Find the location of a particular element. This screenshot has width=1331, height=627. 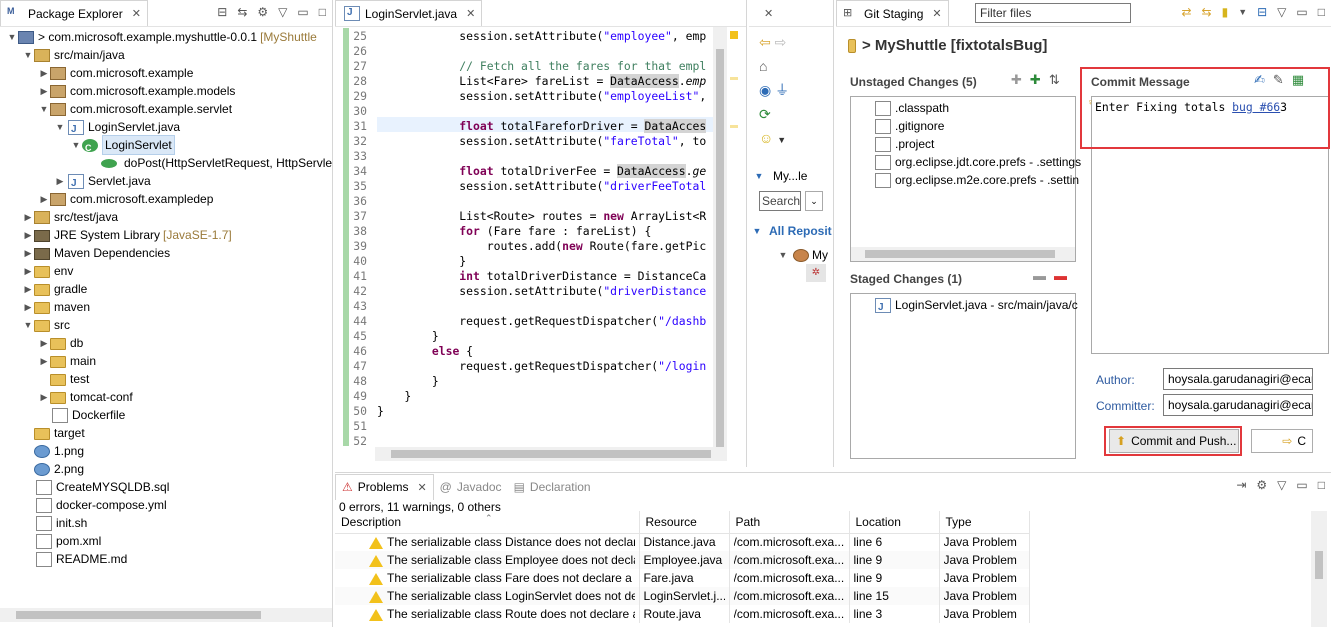

tab-package-explorer: M Package Explorer ✕ is located at coordinates (74, 13).